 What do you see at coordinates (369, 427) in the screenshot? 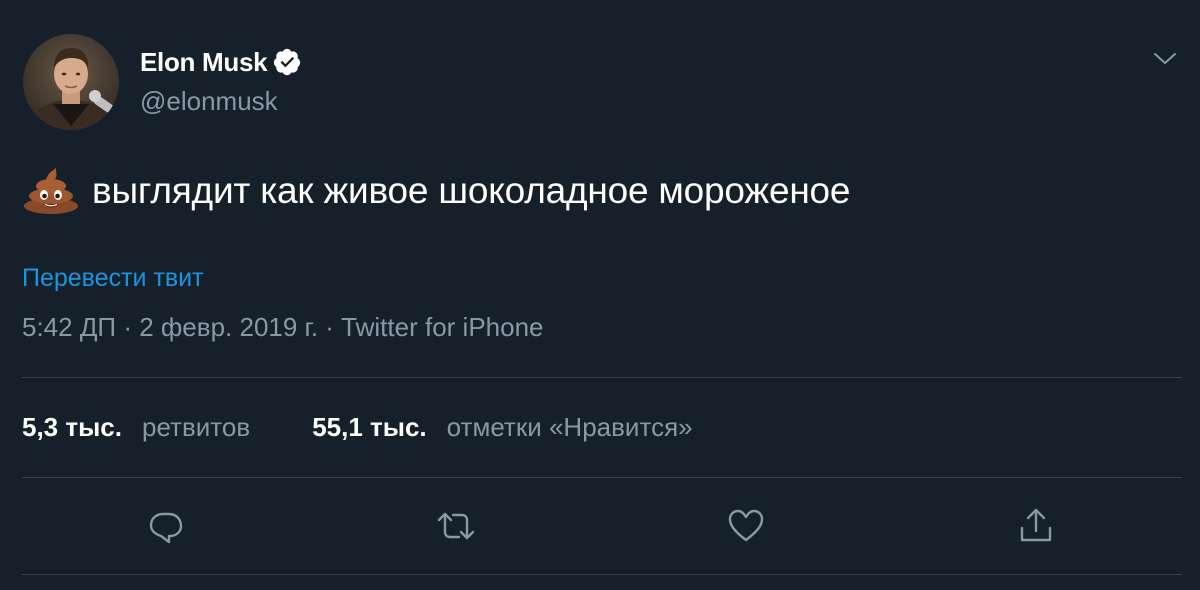
I see `likes-count: 55,1 тыс.` at bounding box center [369, 427].